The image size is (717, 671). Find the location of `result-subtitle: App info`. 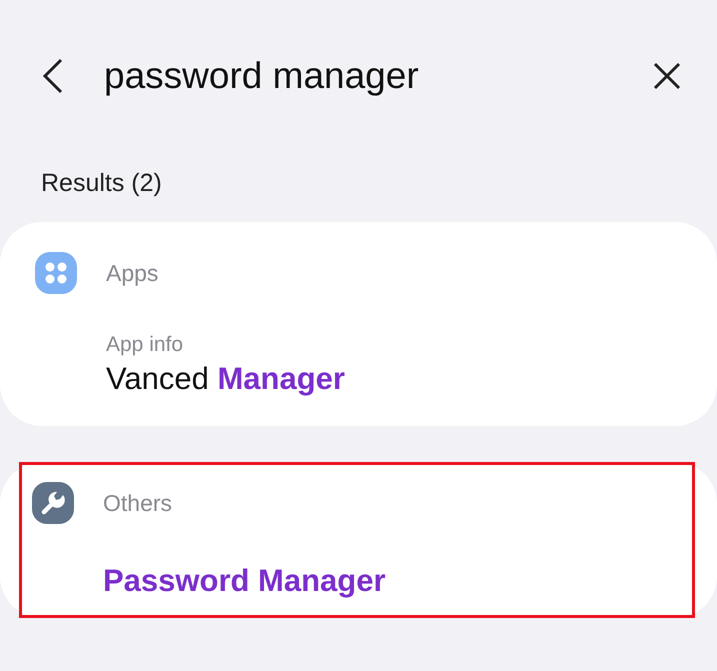

result-subtitle: App info is located at coordinates (145, 345).